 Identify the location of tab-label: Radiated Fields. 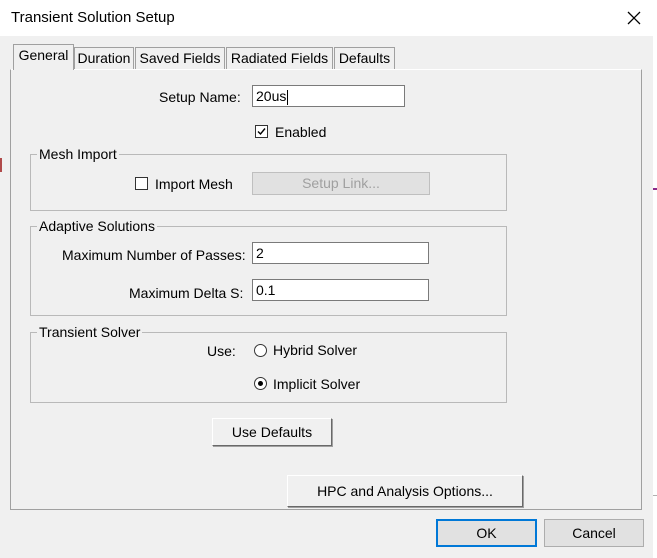
(279, 58).